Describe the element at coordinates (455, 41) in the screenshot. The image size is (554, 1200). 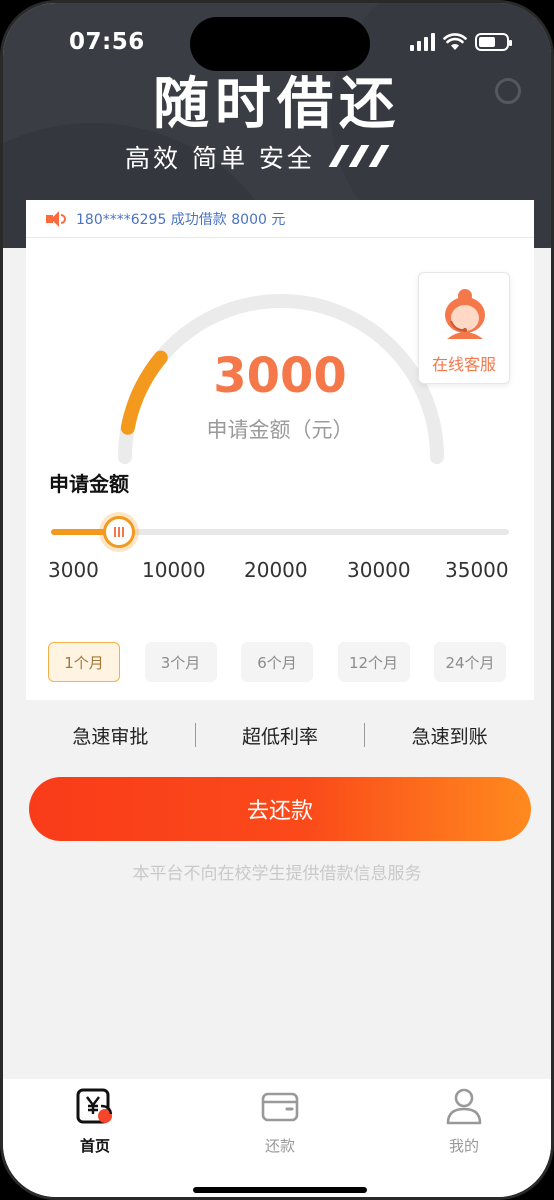
I see `wifi-icon` at that location.